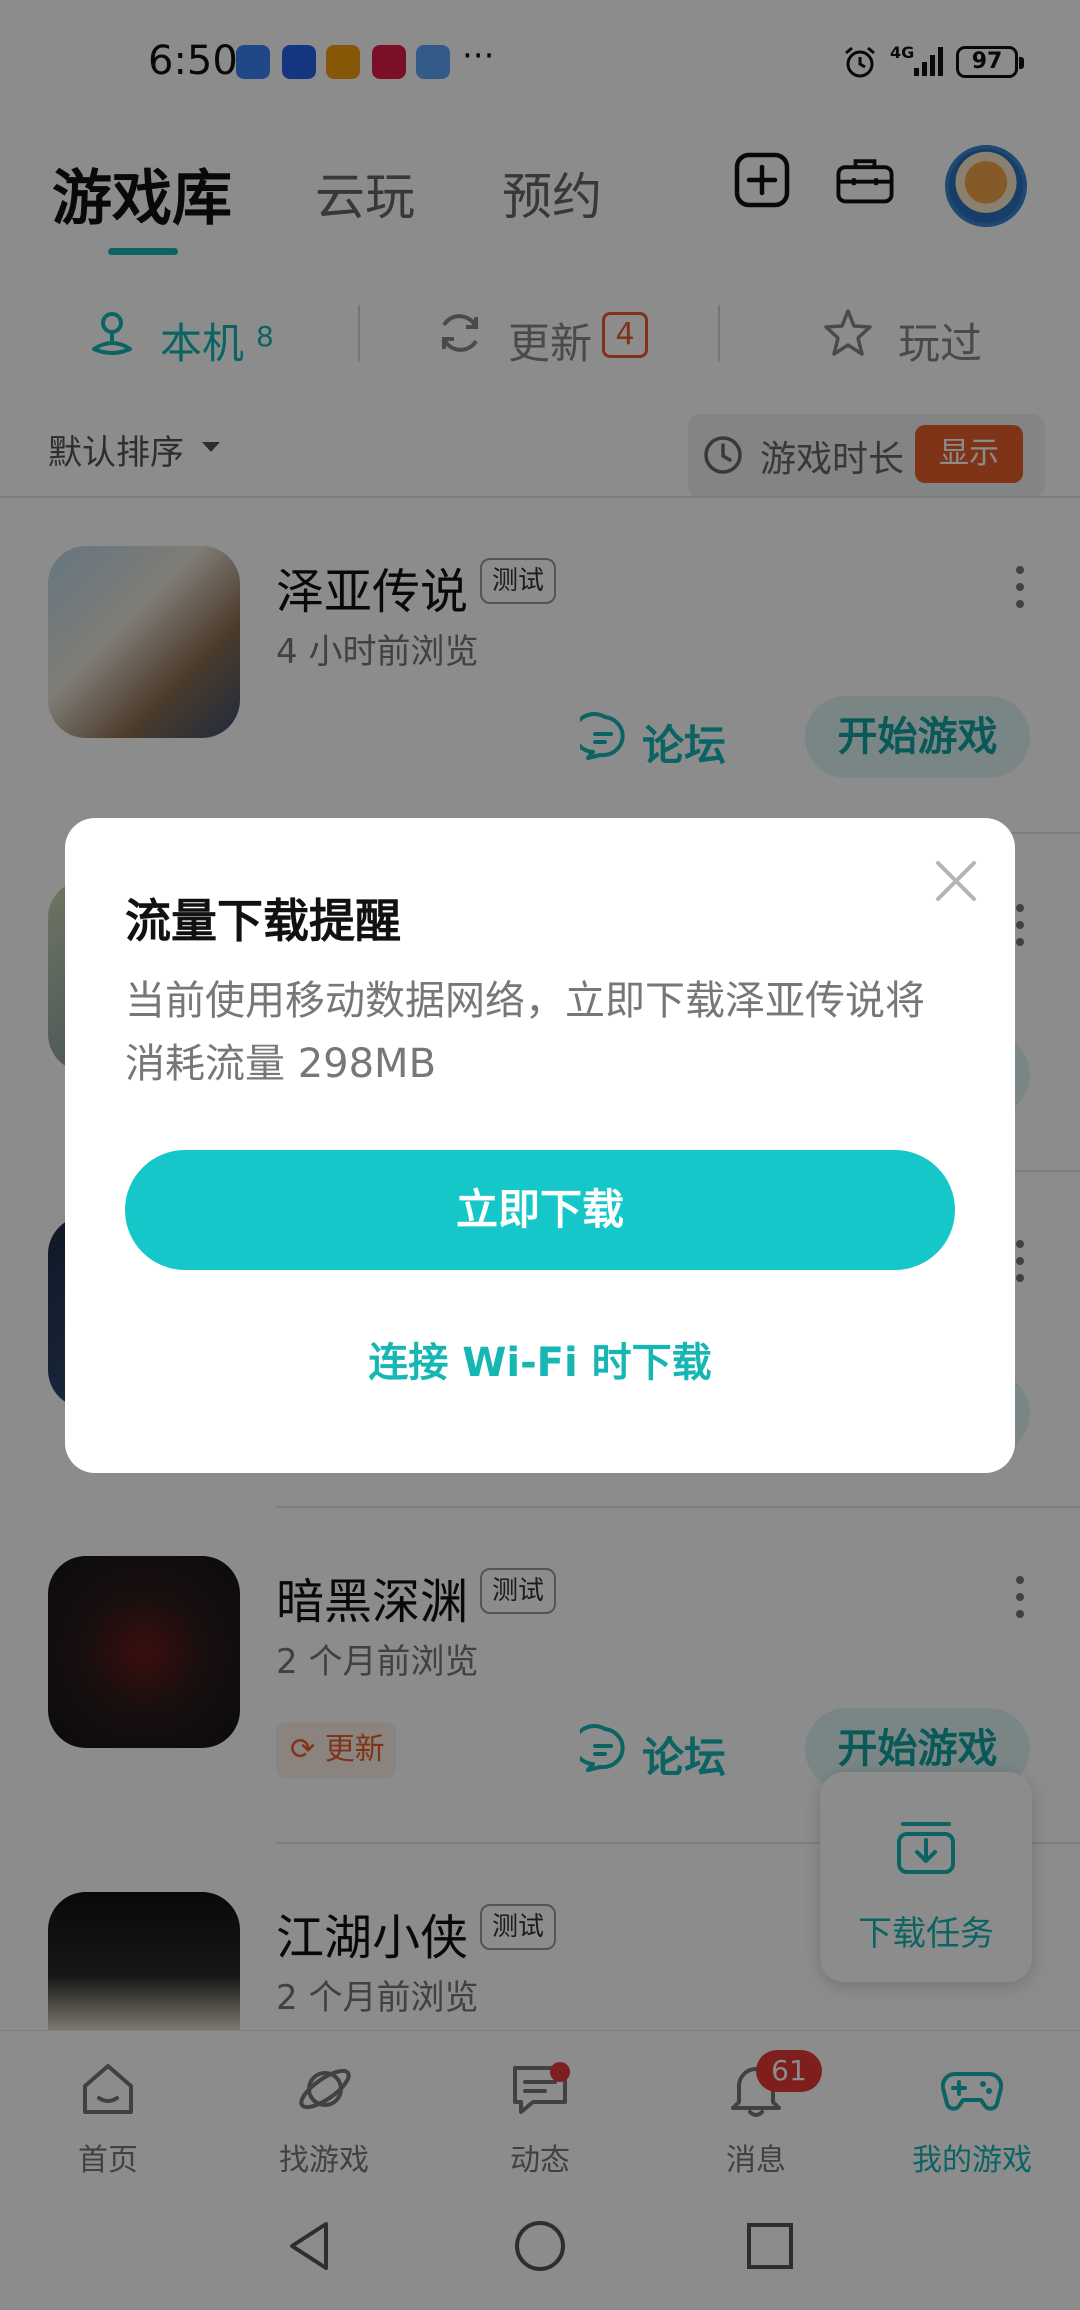  Describe the element at coordinates (263, 921) in the screenshot. I see `dialog-title: 流量下载提醒` at that location.